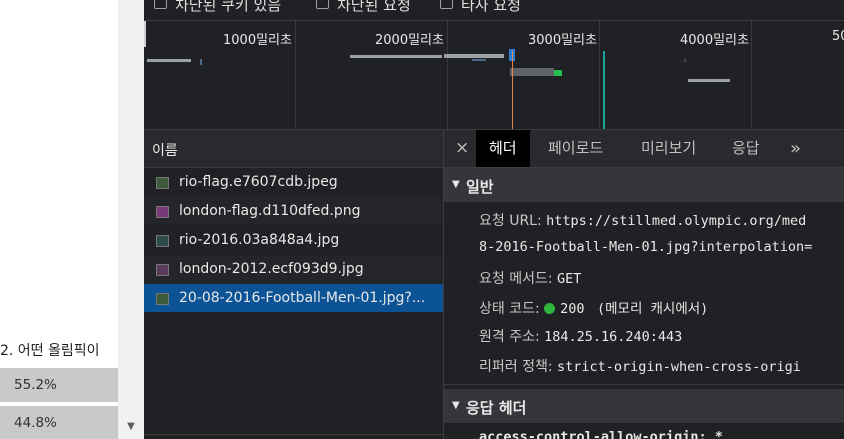 This screenshot has height=439, width=844. I want to click on more-tabs-icon: », so click(795, 148).